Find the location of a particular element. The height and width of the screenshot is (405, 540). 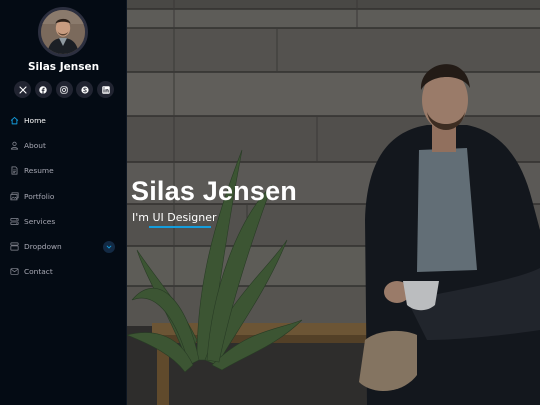

nav-label-about: About is located at coordinates (35, 146).